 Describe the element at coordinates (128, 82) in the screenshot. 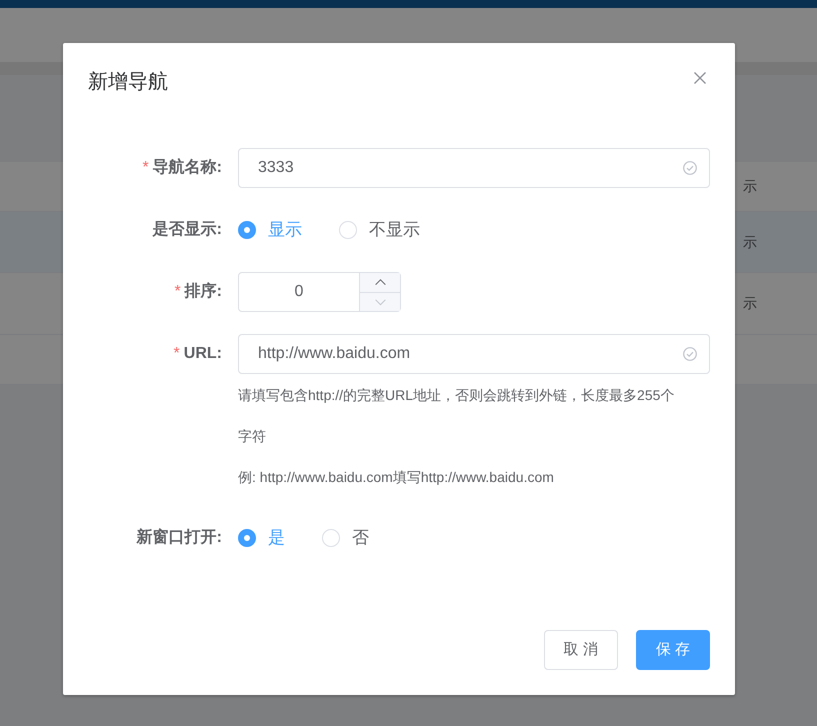

I see `dialog-title: 新增导航` at that location.